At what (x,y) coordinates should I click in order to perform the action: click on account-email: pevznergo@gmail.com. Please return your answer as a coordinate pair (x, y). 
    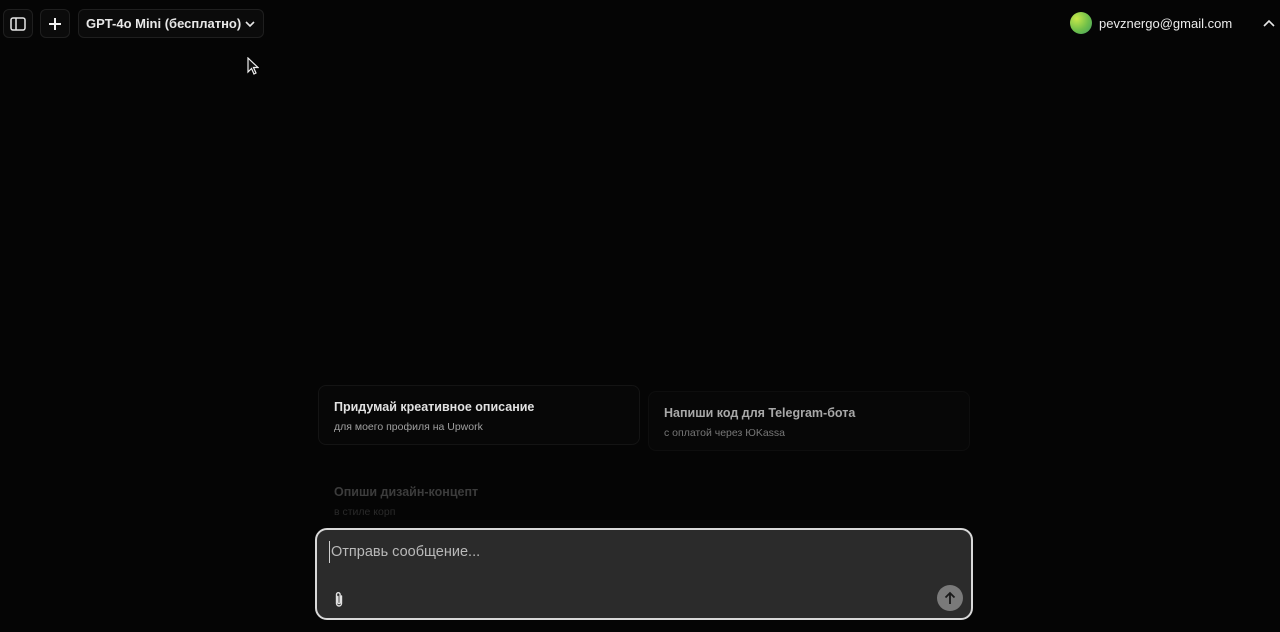
    Looking at the image, I should click on (1166, 23).